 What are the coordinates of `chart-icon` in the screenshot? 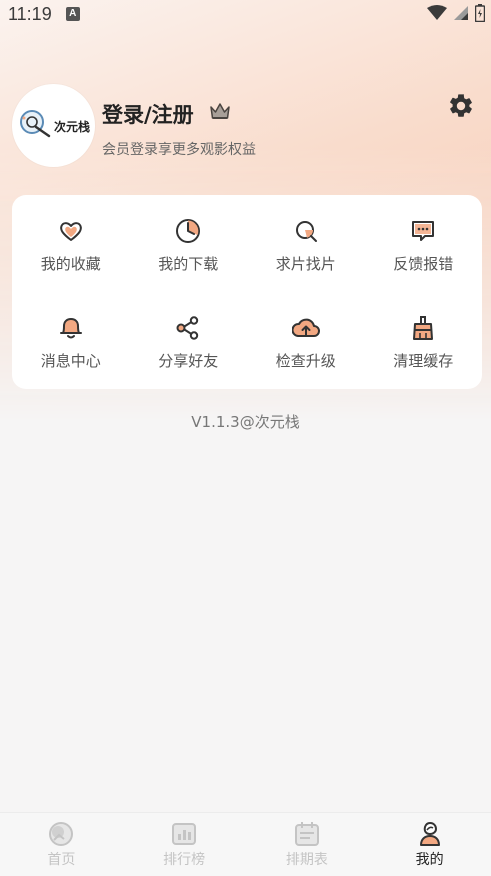 It's located at (184, 834).